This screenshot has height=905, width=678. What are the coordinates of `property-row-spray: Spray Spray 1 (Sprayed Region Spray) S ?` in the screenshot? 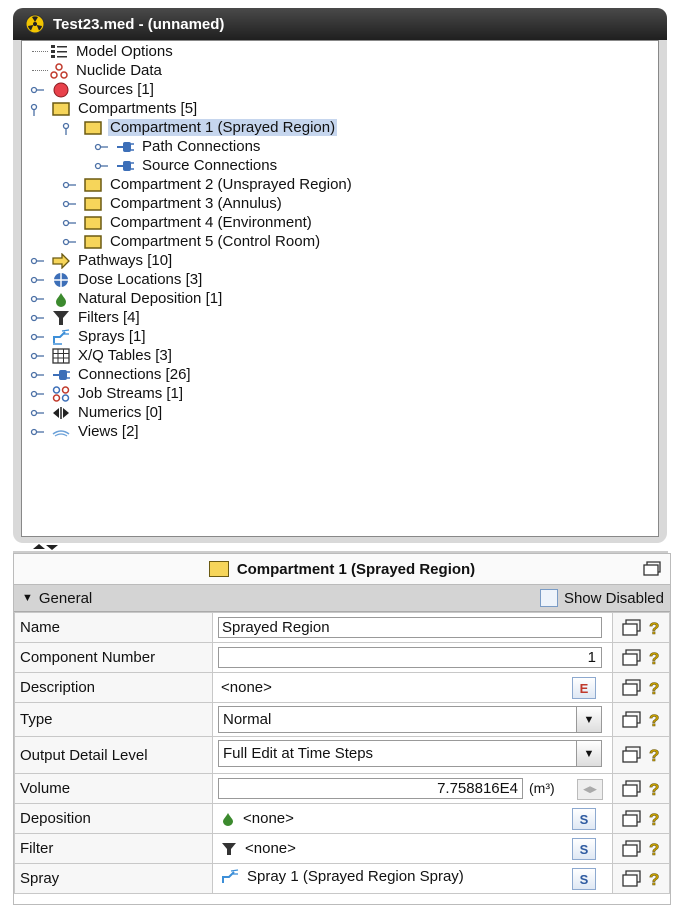 It's located at (342, 878).